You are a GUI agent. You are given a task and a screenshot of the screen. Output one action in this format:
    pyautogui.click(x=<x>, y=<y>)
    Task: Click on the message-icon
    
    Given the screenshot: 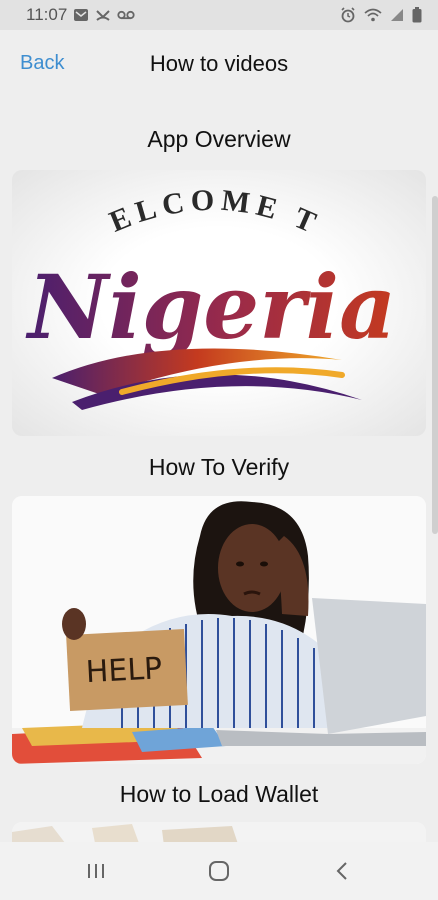 What is the action you would take?
    pyautogui.click(x=81, y=15)
    